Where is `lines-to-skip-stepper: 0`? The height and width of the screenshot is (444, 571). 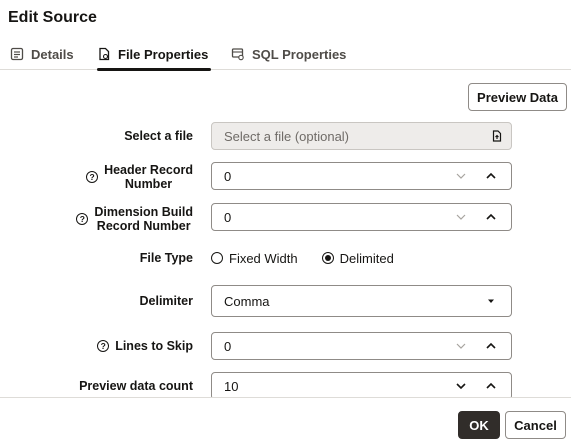
lines-to-skip-stepper: 0 is located at coordinates (361, 346).